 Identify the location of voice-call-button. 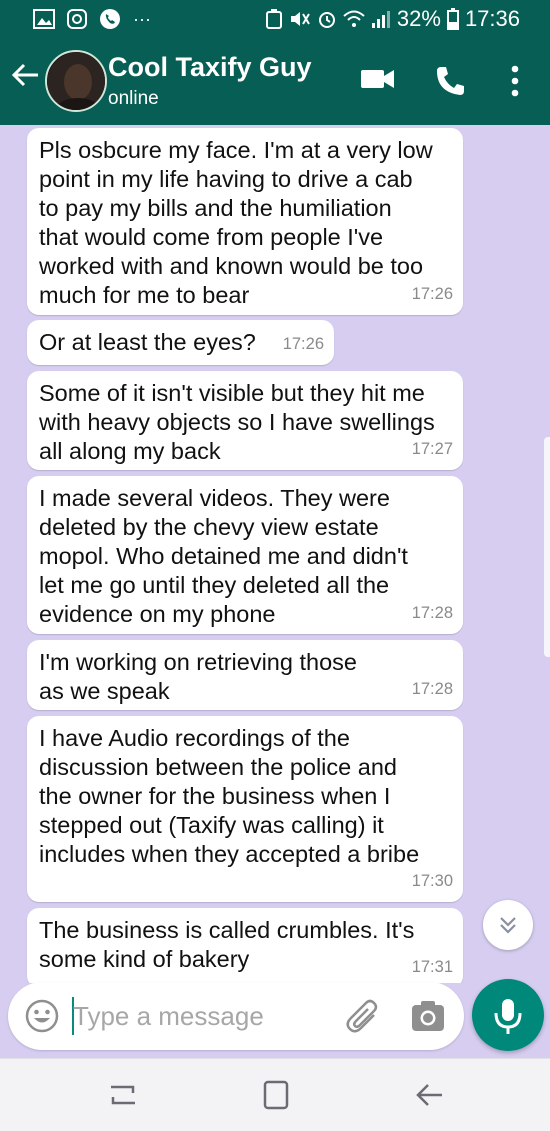
(454, 82).